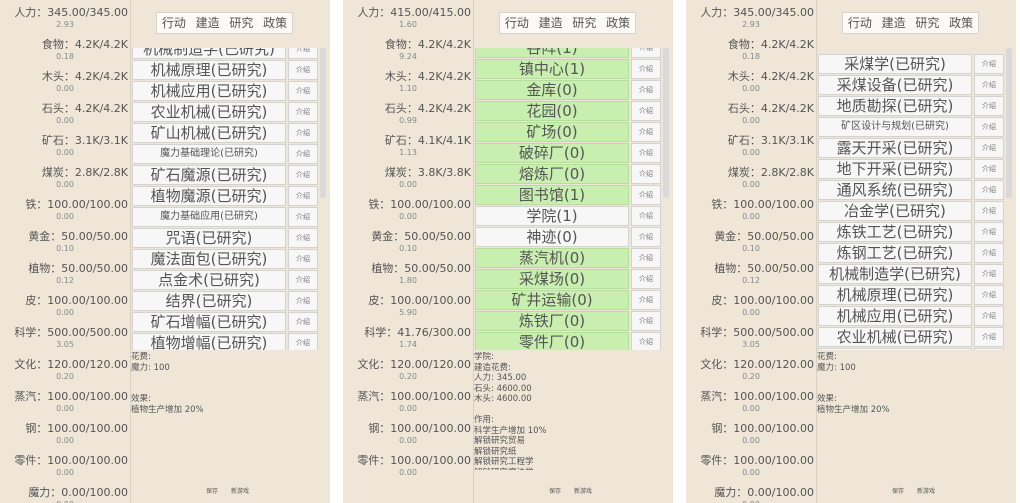  Describe the element at coordinates (552, 53) in the screenshot. I see `item-button: 谷阵(1)` at that location.